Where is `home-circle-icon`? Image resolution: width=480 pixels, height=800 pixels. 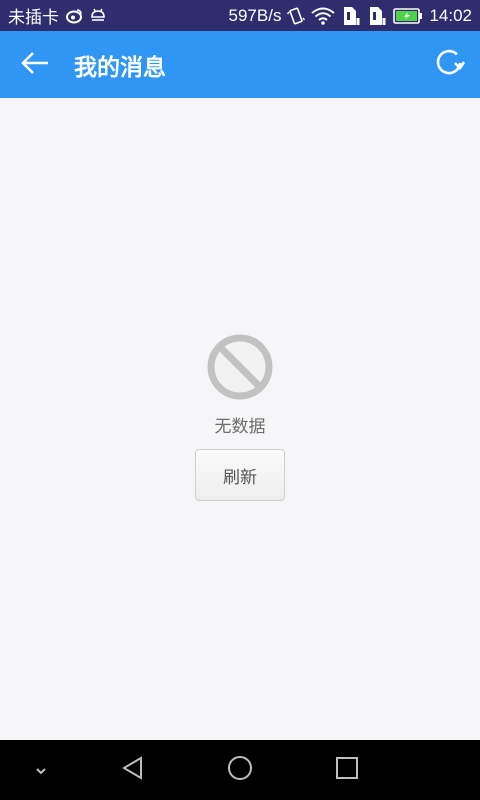
home-circle-icon is located at coordinates (240, 770).